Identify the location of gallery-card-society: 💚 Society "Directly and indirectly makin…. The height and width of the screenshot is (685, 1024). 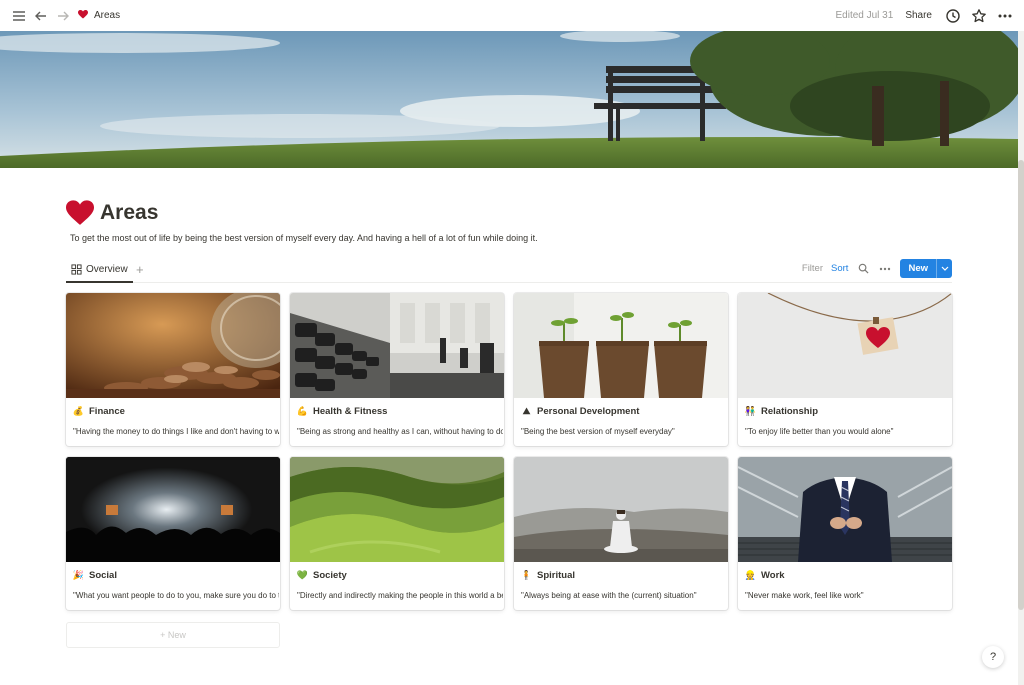
(397, 533).